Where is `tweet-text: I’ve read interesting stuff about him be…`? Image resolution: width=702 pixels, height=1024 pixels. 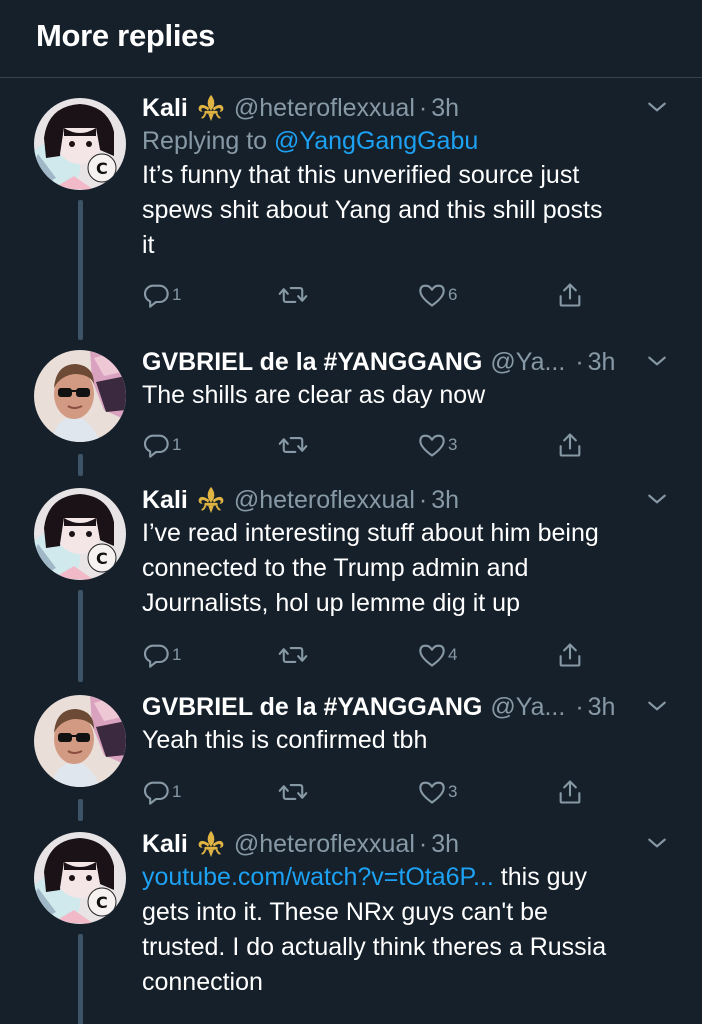 tweet-text: I’ve read interesting stuff about him be… is located at coordinates (407, 568).